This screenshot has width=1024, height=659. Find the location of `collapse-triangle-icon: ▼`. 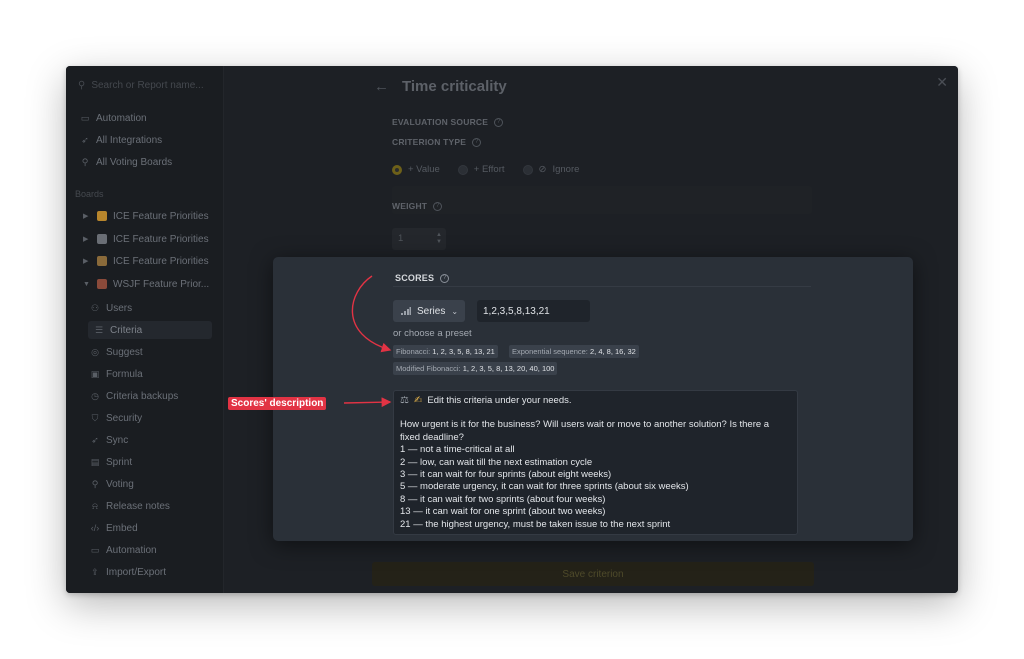

collapse-triangle-icon: ▼ is located at coordinates (87, 284).